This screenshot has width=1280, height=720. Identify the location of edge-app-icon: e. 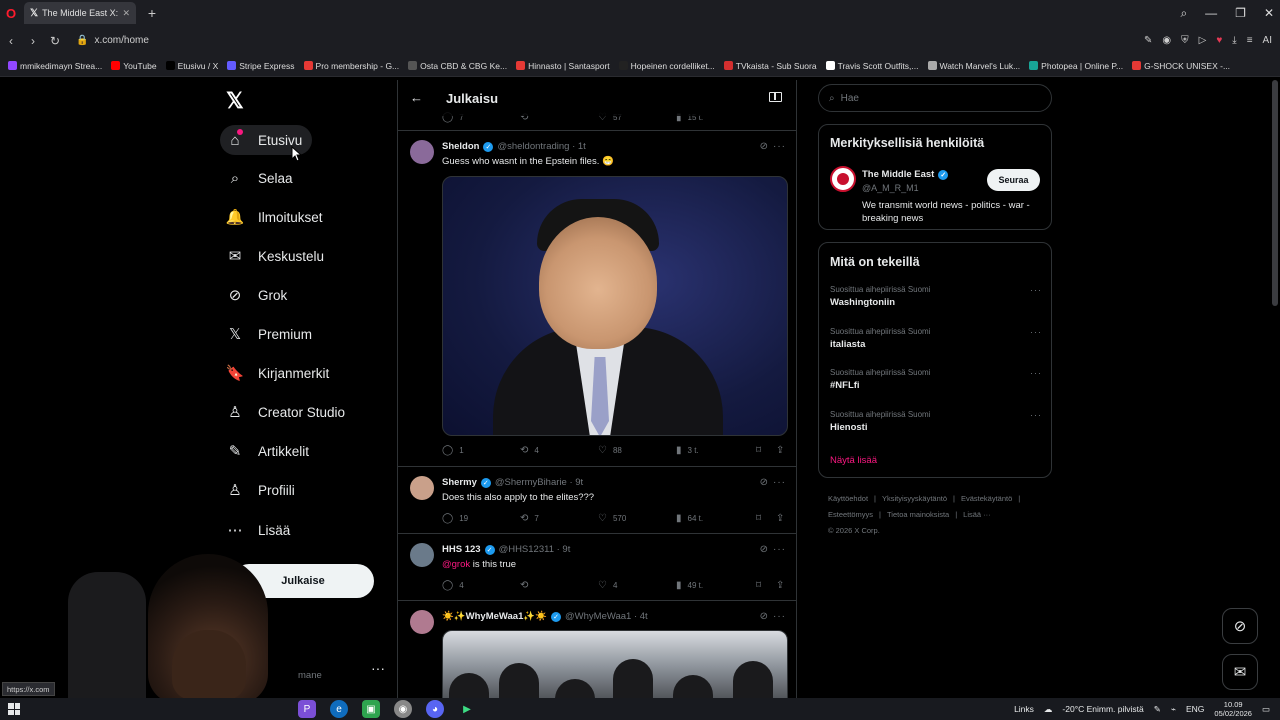
(339, 709).